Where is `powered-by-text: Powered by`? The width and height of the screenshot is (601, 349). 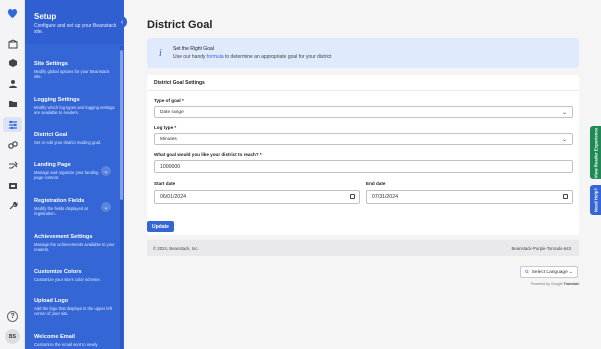 powered-by-text: Powered by is located at coordinates (540, 284).